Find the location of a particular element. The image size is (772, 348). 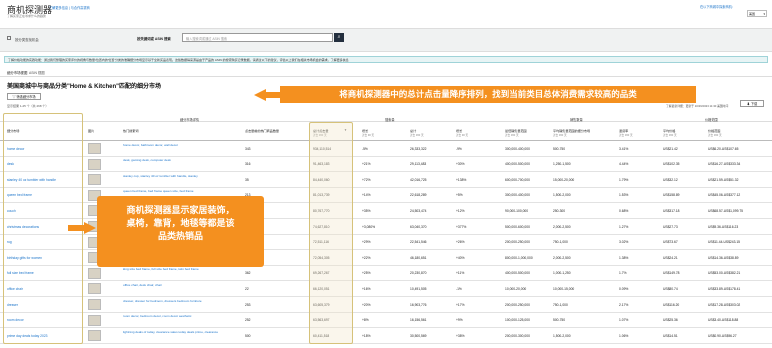

cell-price: US$102.35 is located at coordinates (671, 164).